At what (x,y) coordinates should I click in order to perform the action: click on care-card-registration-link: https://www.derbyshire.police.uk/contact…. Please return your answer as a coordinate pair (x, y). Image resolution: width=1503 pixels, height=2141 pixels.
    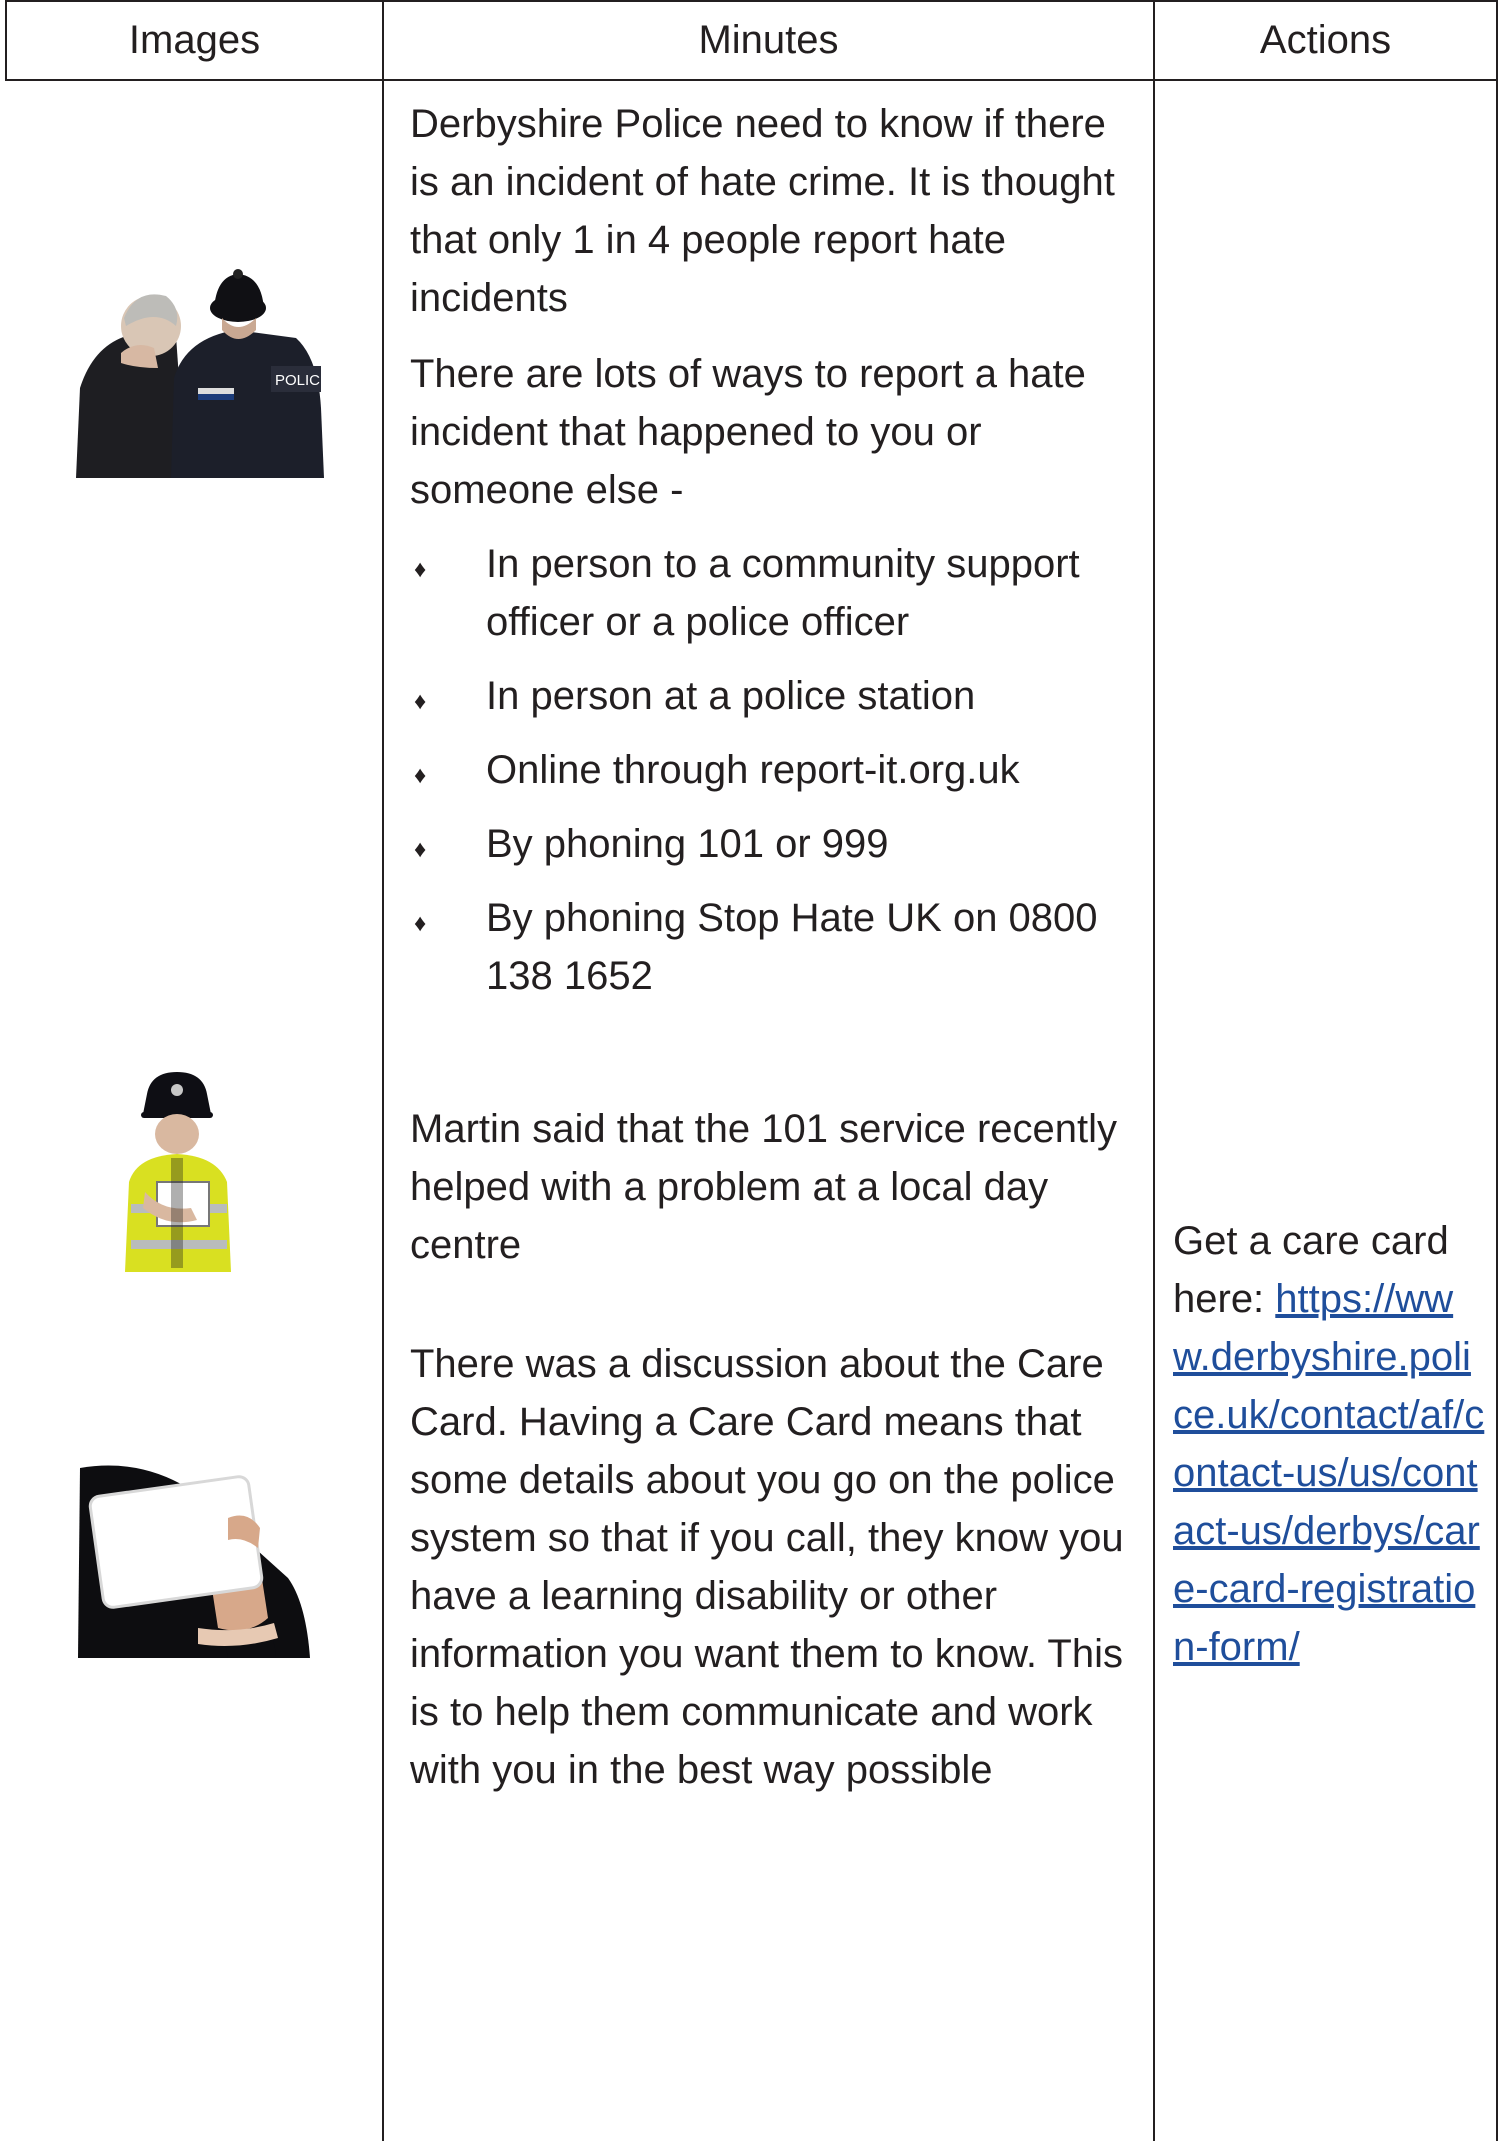
    Looking at the image, I should click on (1328, 1473).